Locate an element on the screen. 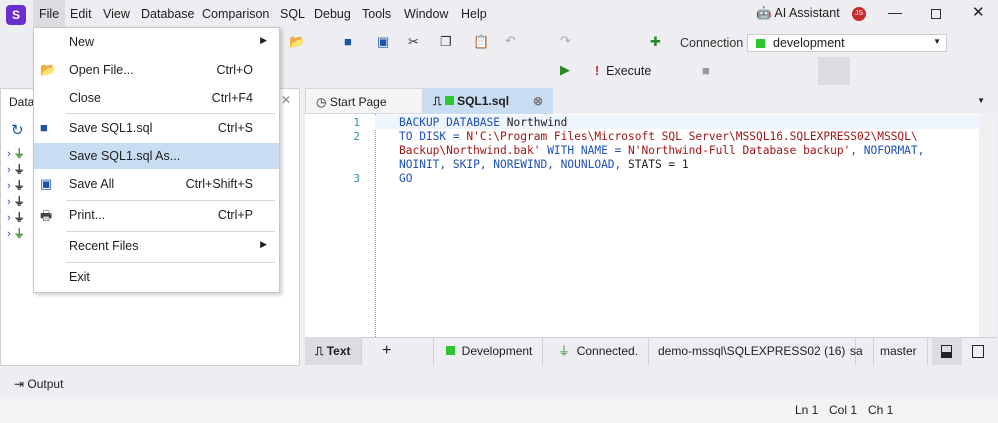  menu-sql: SQL is located at coordinates (292, 14).